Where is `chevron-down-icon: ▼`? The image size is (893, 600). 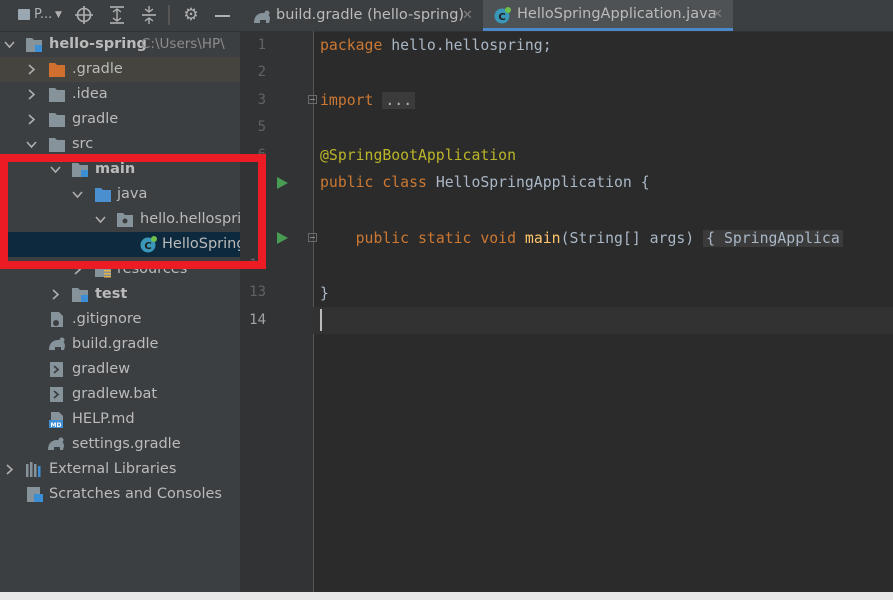
chevron-down-icon: ▼ is located at coordinates (58, 15).